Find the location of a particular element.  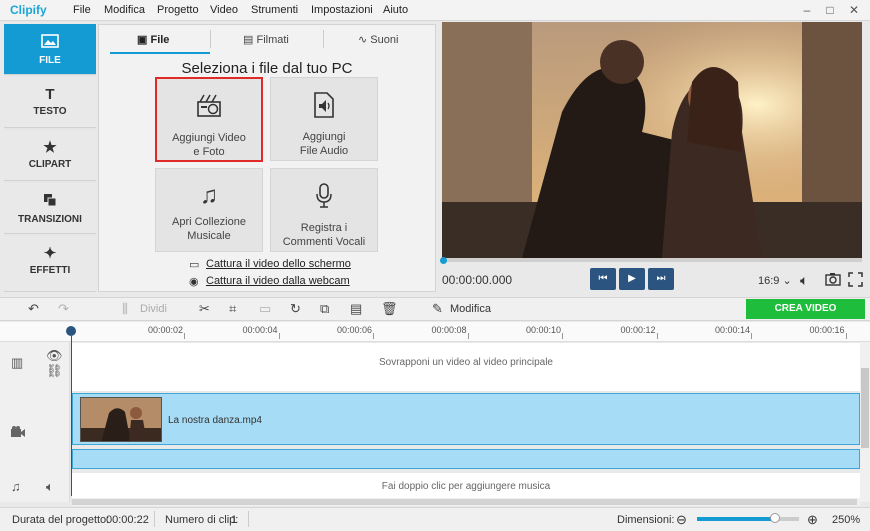

menu-file: File is located at coordinates (82, 10).